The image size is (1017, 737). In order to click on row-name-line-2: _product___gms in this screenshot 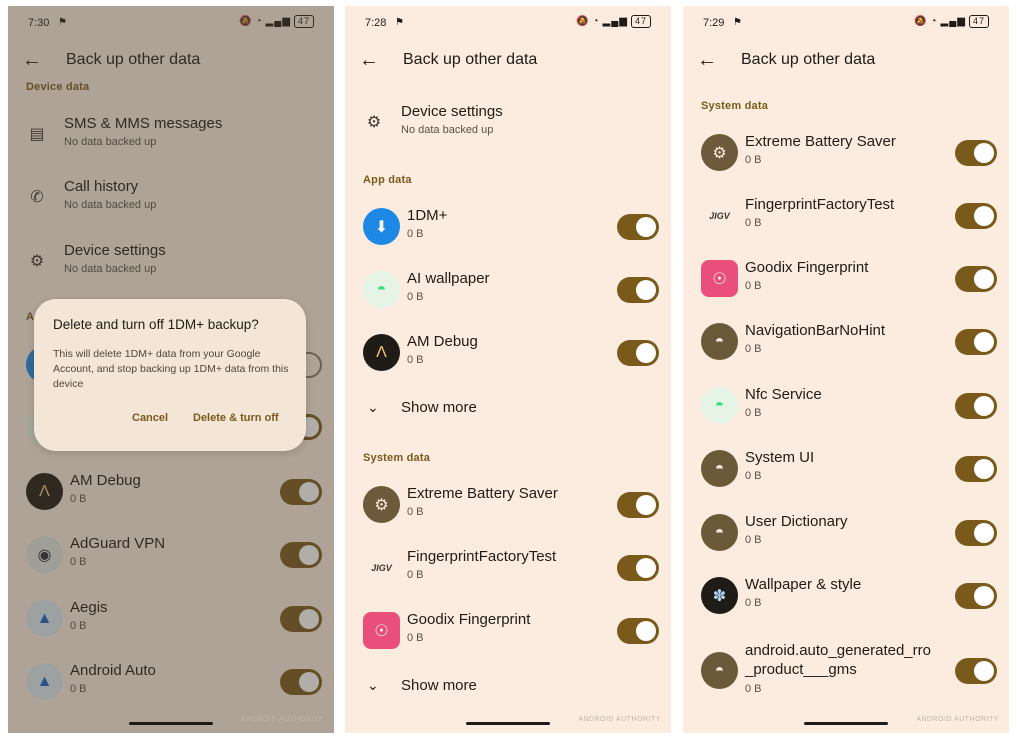, I will do `click(801, 669)`.